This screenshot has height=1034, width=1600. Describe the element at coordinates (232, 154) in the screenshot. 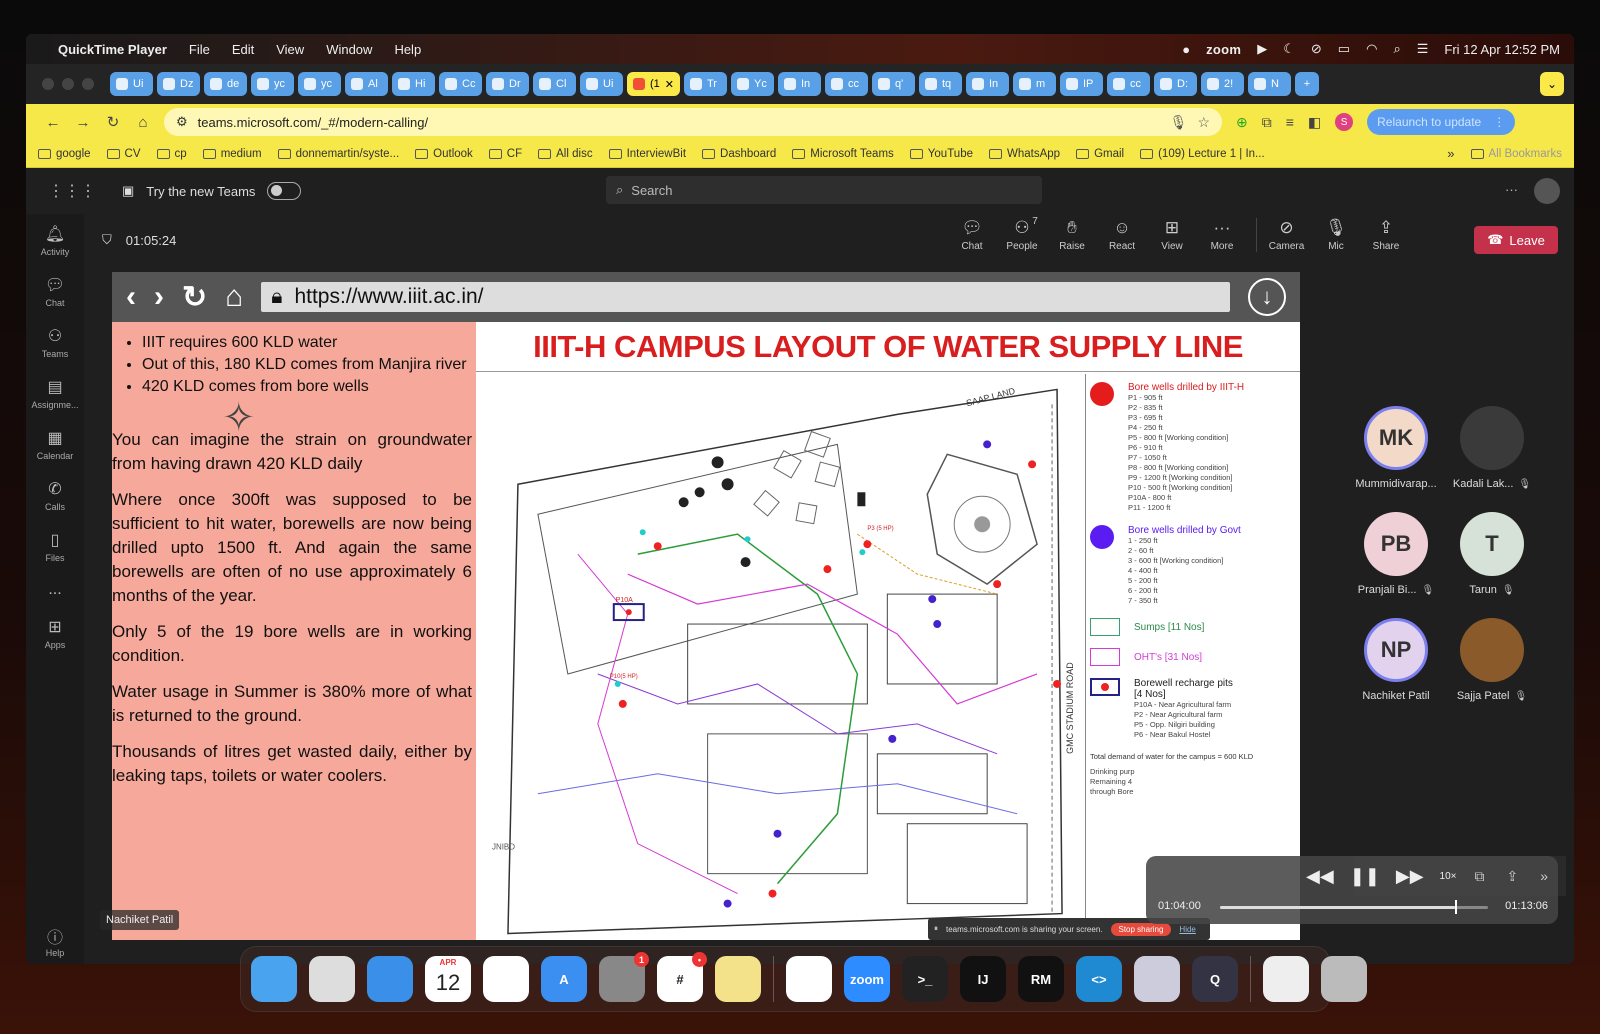

I see `bookmark-item: medium` at that location.